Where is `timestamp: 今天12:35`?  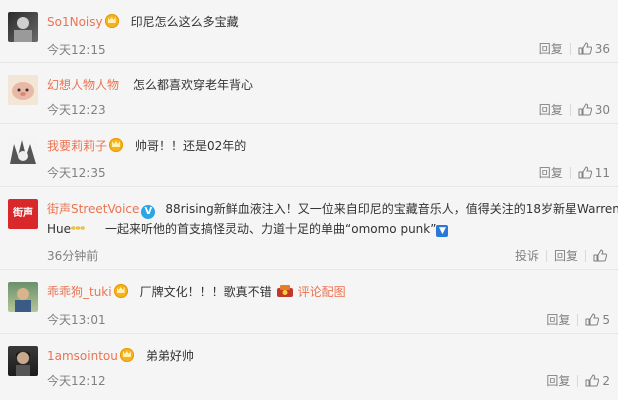
timestamp: 今天12:35 is located at coordinates (76, 173).